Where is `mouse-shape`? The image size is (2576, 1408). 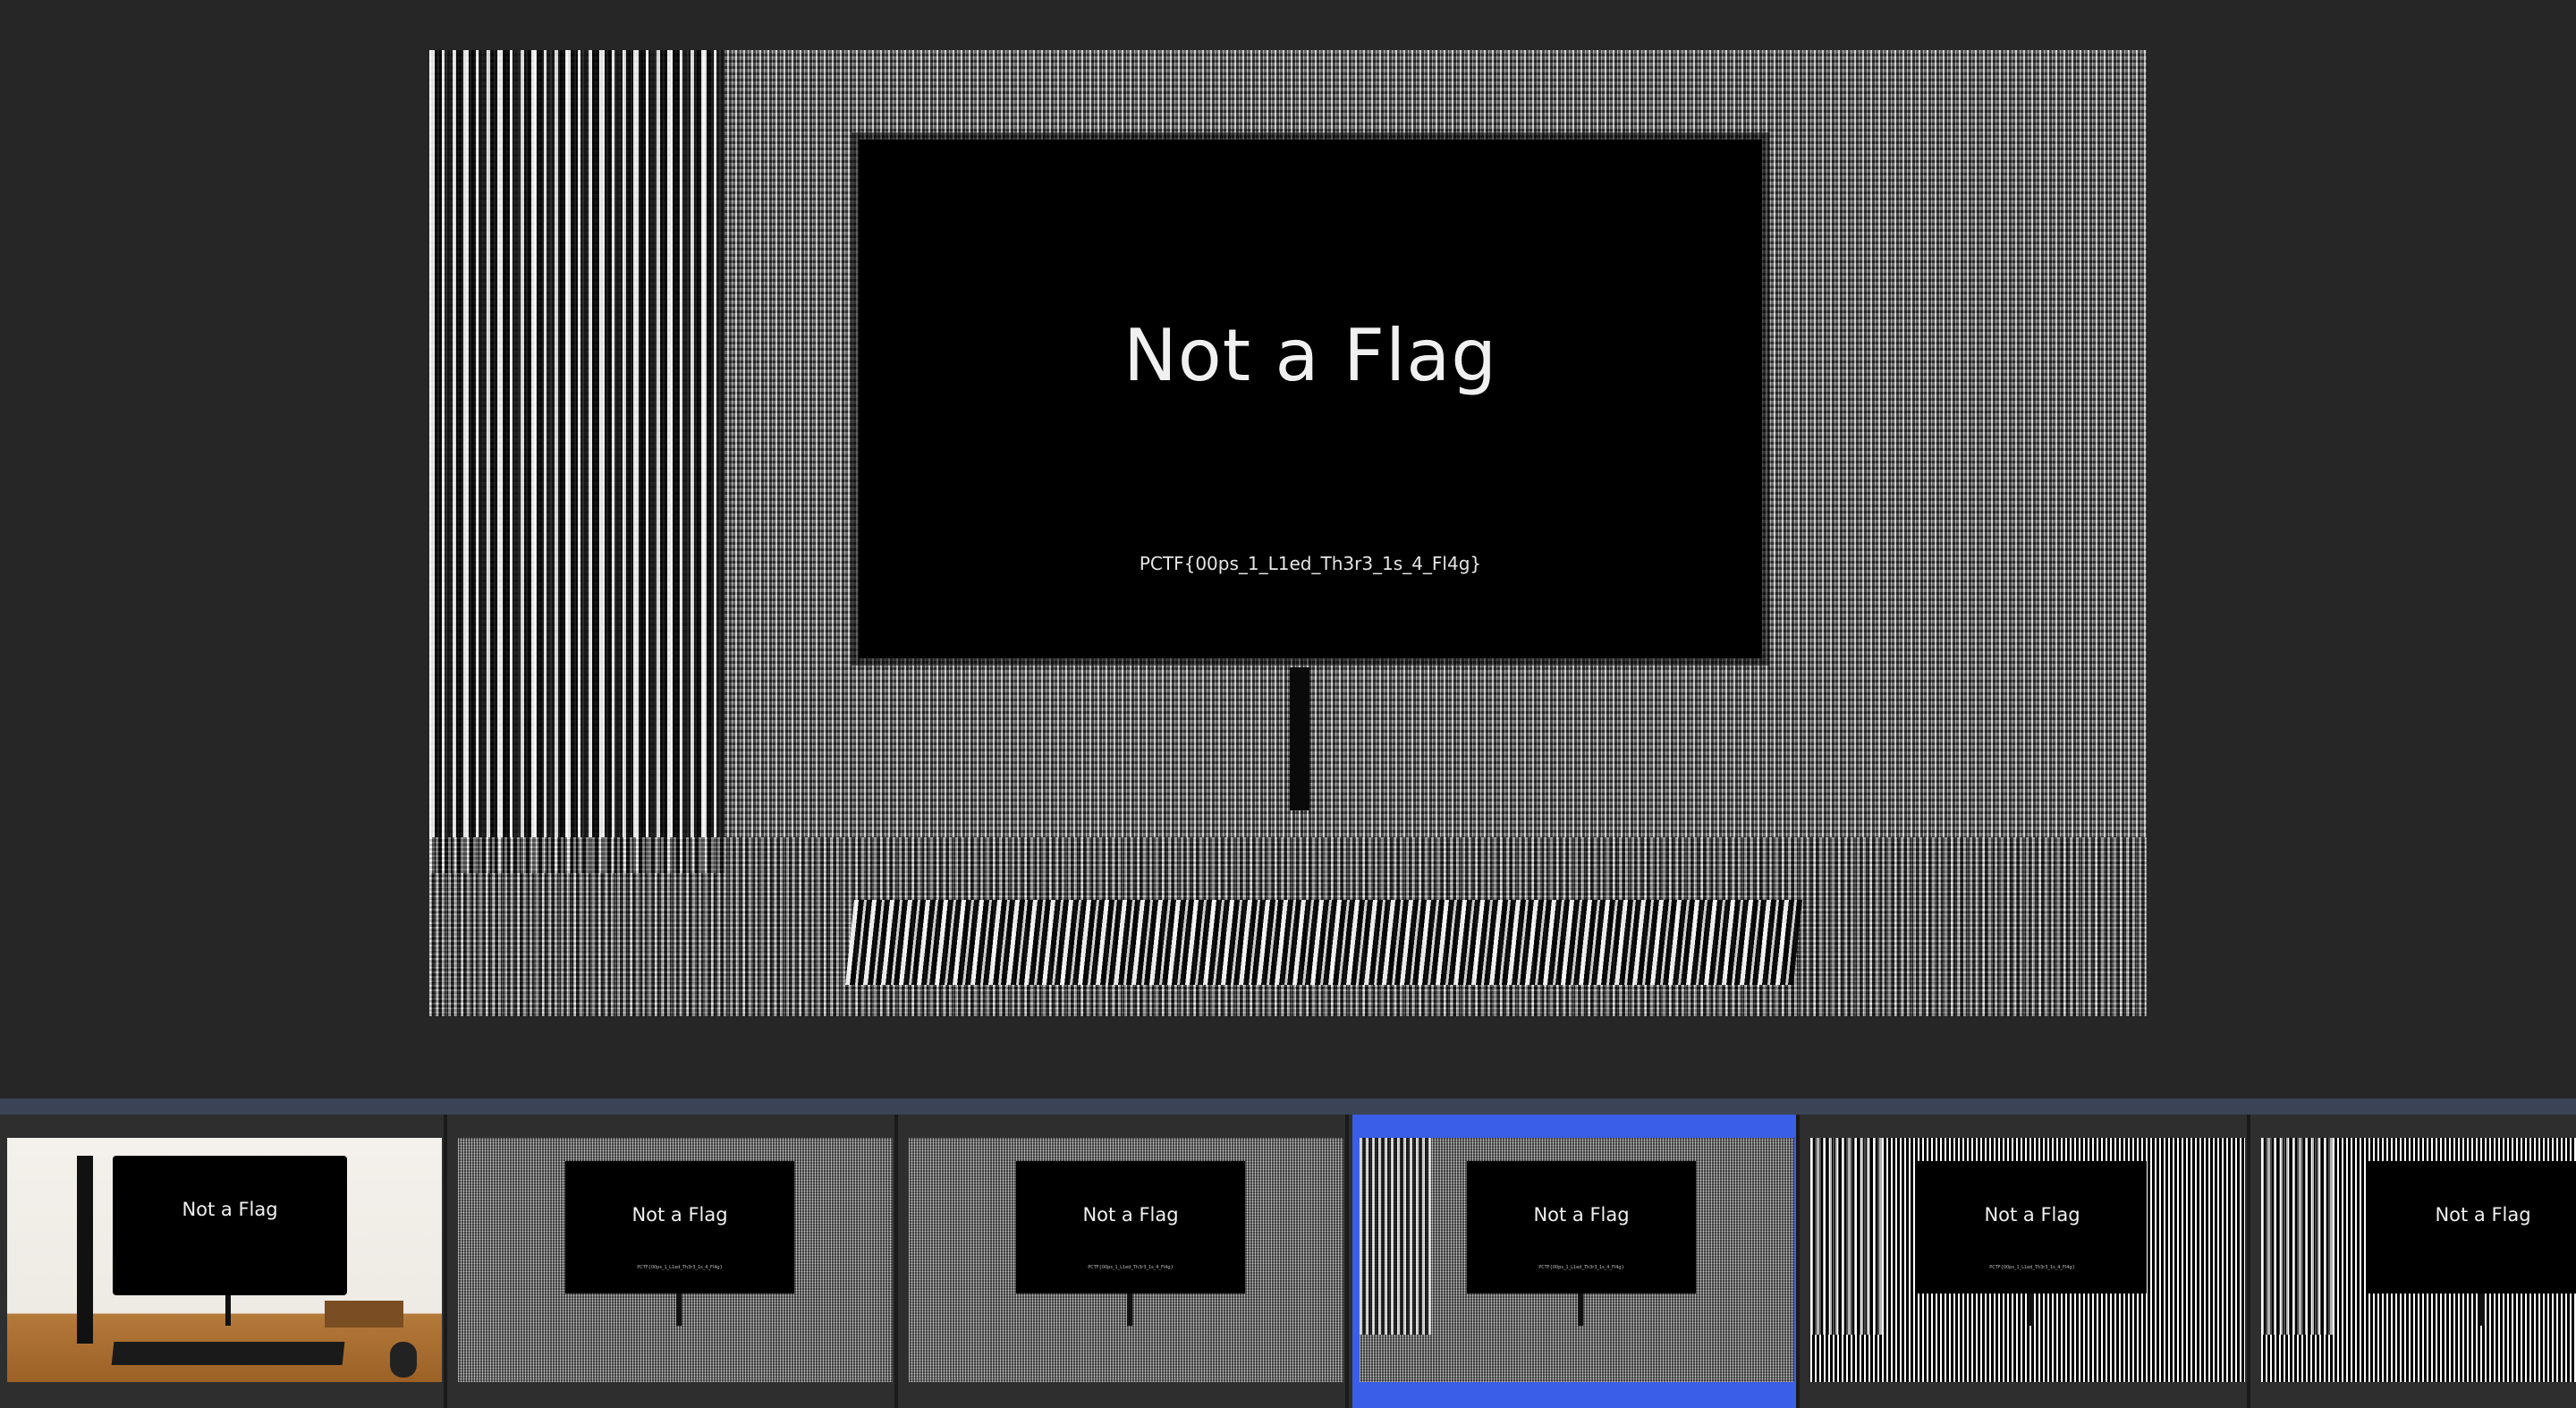
mouse-shape is located at coordinates (403, 1360).